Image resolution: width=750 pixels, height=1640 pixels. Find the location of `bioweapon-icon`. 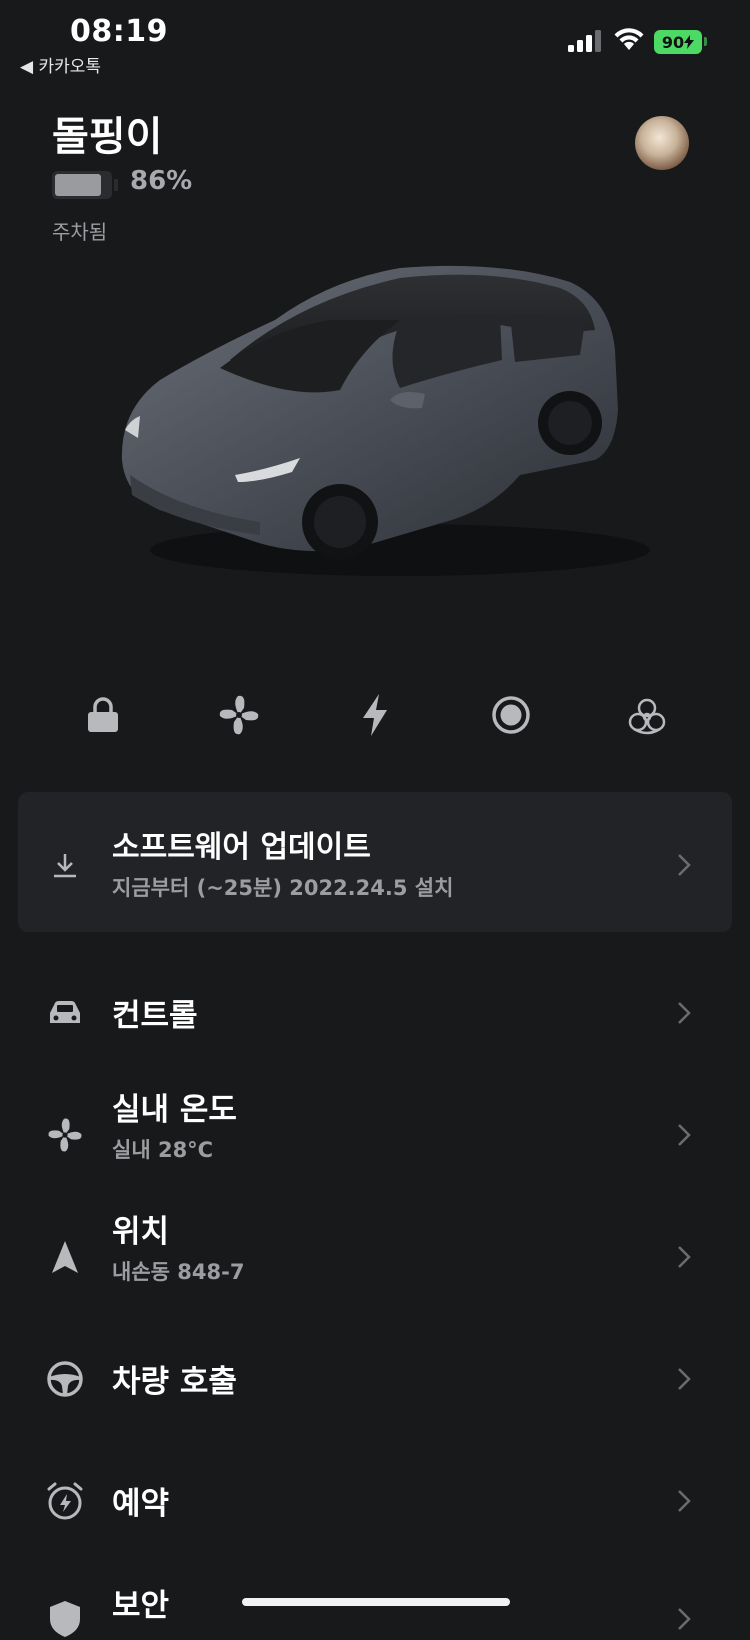

bioweapon-icon is located at coordinates (647, 716).